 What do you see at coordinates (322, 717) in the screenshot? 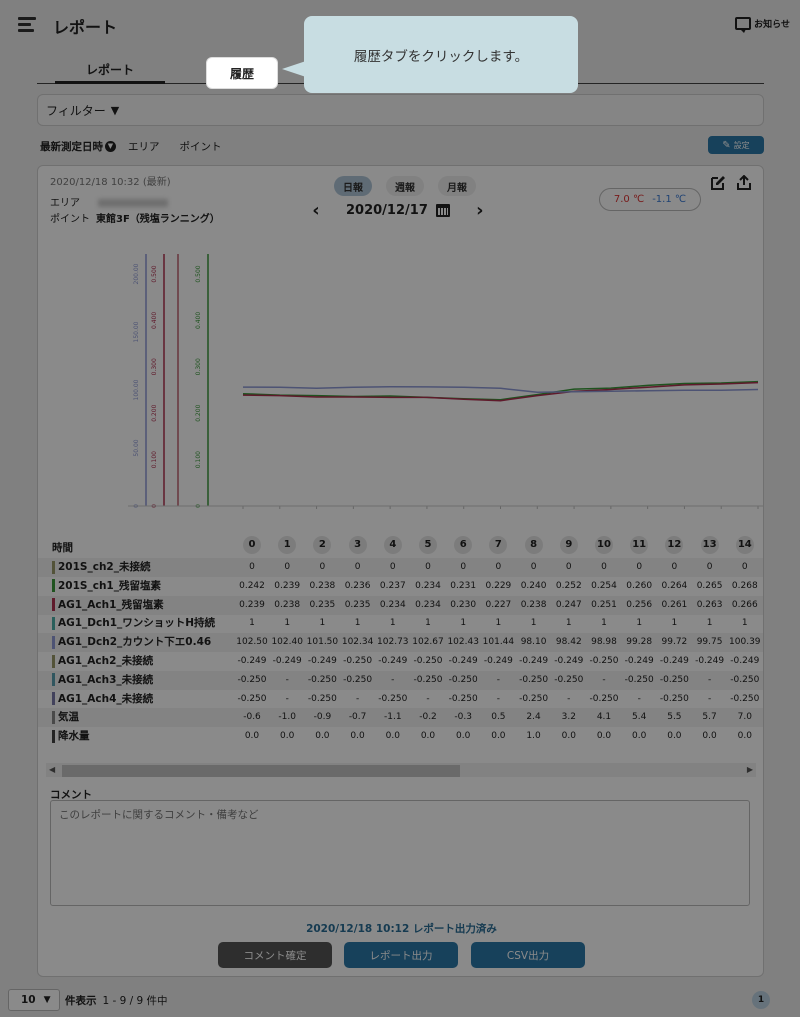
I see `table-cell: -0.9` at bounding box center [322, 717].